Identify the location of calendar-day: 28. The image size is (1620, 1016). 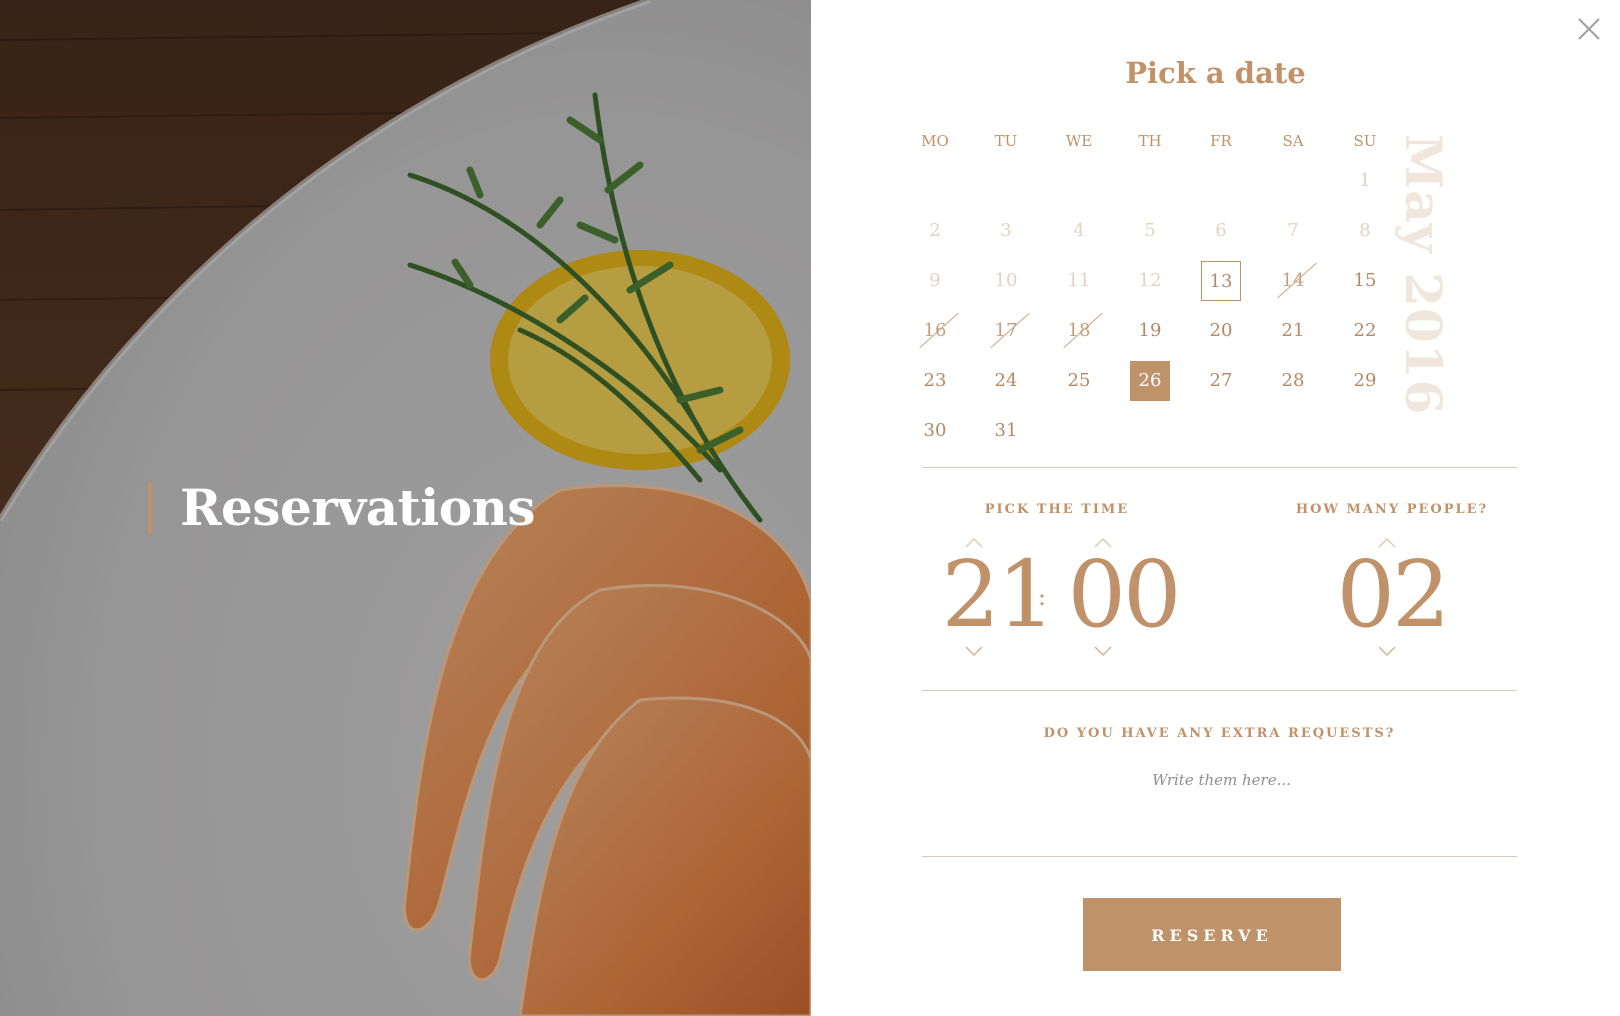
(1293, 381).